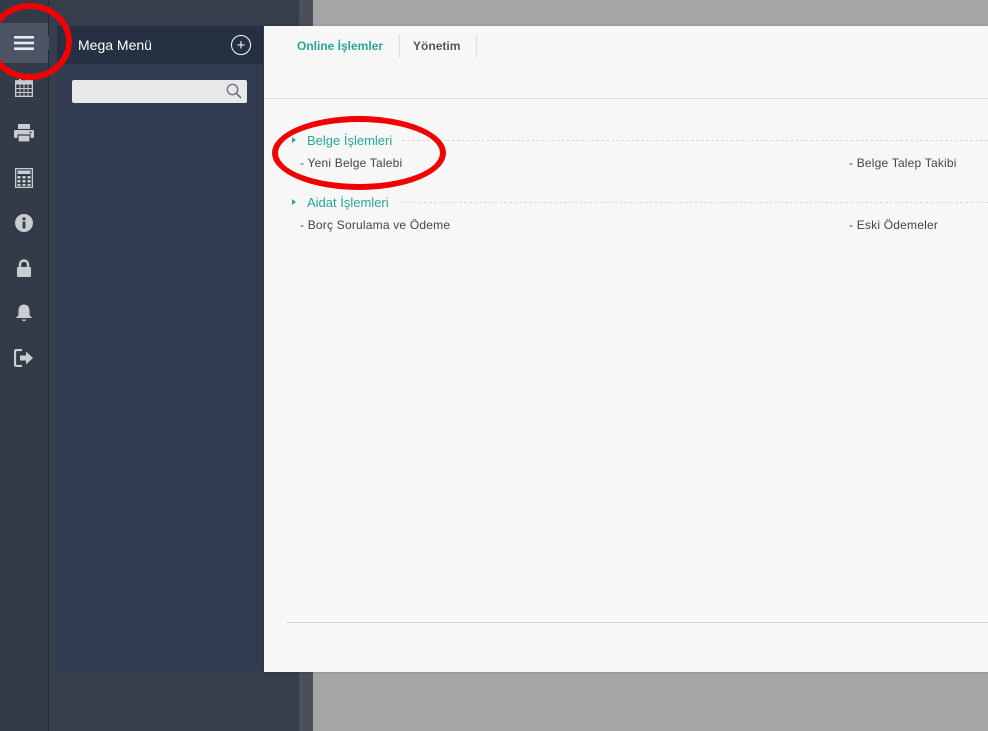 The image size is (988, 731). I want to click on menu-link-borc-sorulama: - Borç Sorulama ve Ödeme, so click(375, 225).